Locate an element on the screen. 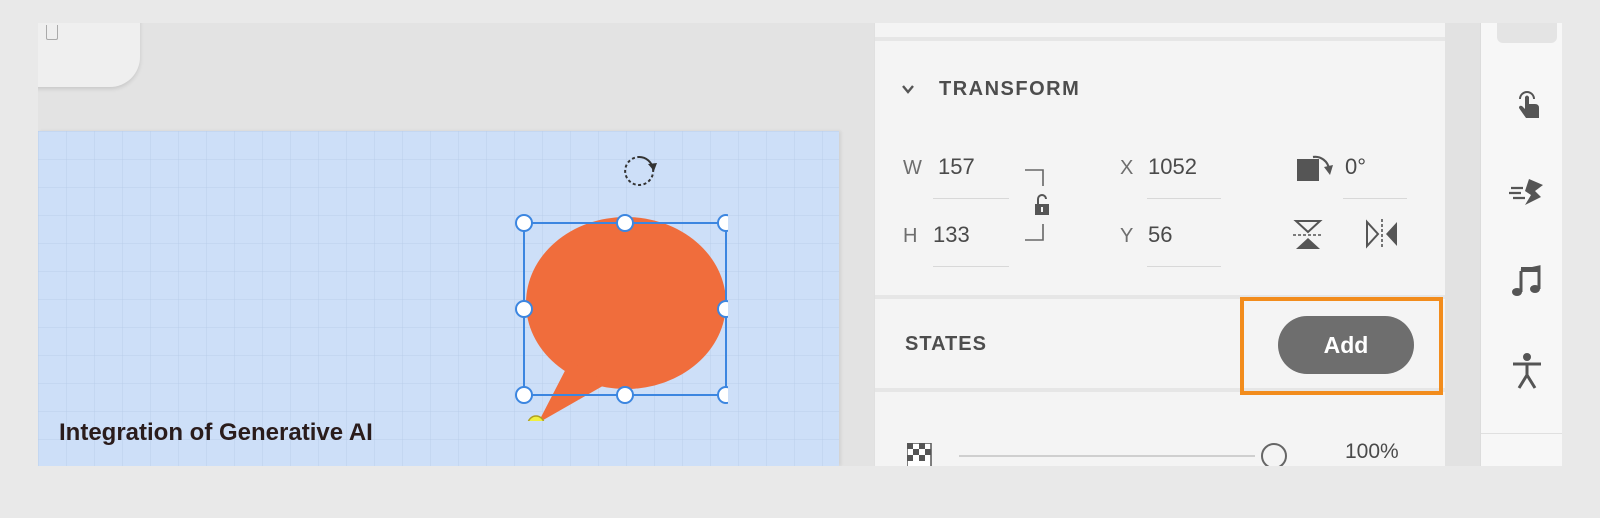  device-preview-pill is located at coordinates (89, 55).